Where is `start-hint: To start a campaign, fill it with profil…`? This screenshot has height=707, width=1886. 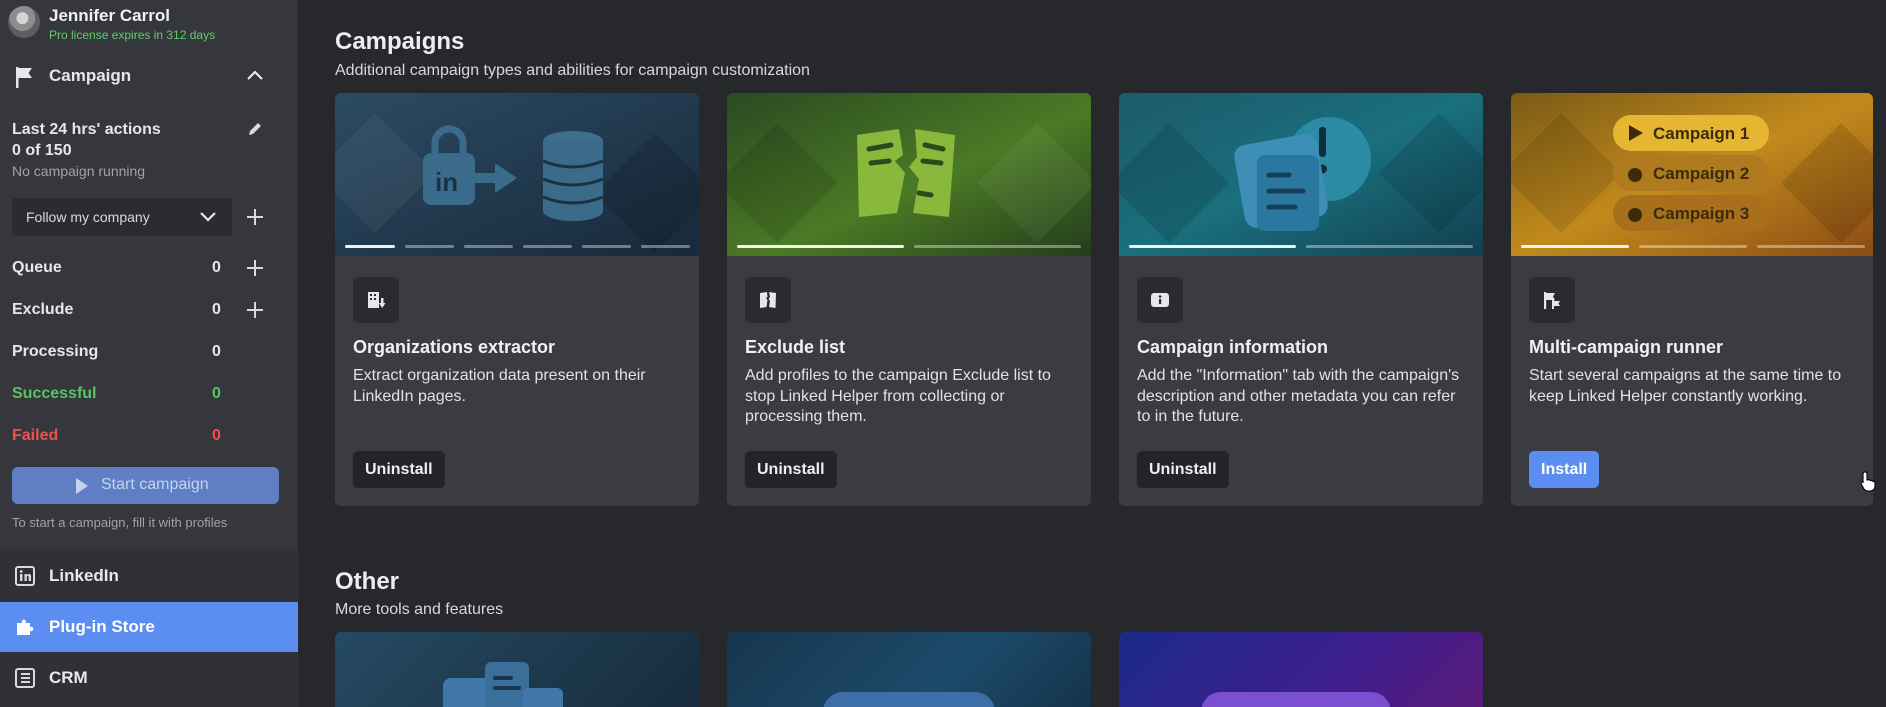
start-hint: To start a campaign, fill it with profil… is located at coordinates (120, 522).